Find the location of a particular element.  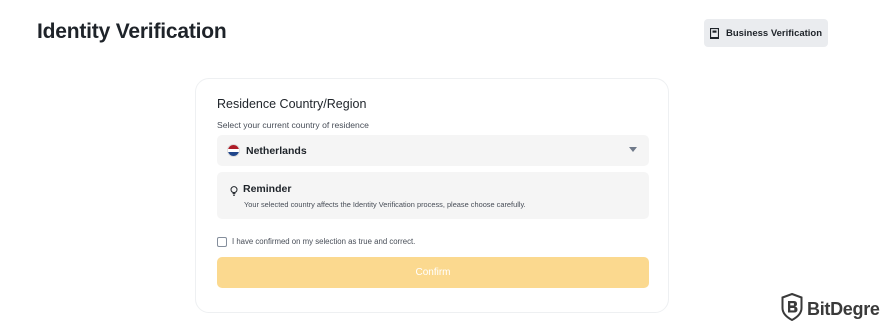

bitdegree-watermark: BitDegree is located at coordinates (830, 309).